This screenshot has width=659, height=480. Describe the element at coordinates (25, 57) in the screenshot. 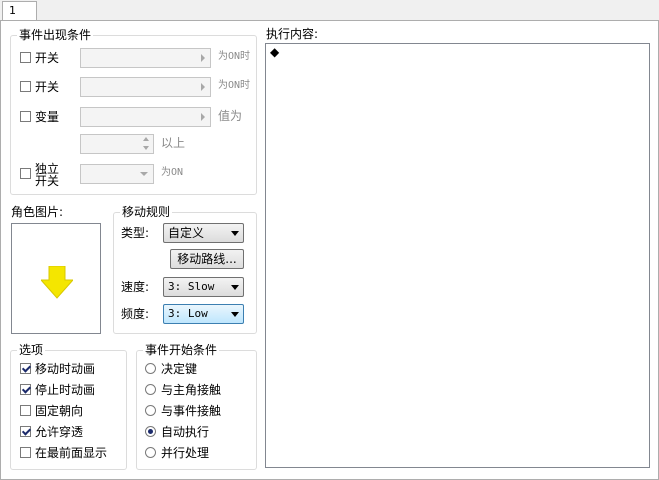

I see `switch1-checkbox` at that location.